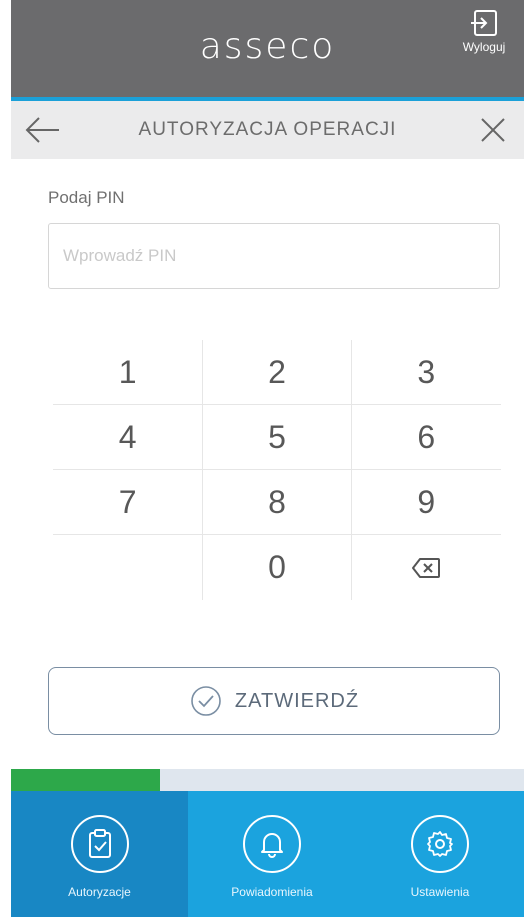 The width and height of the screenshot is (524, 917). I want to click on nav-item-ustawienia: Ustawienia, so click(440, 854).